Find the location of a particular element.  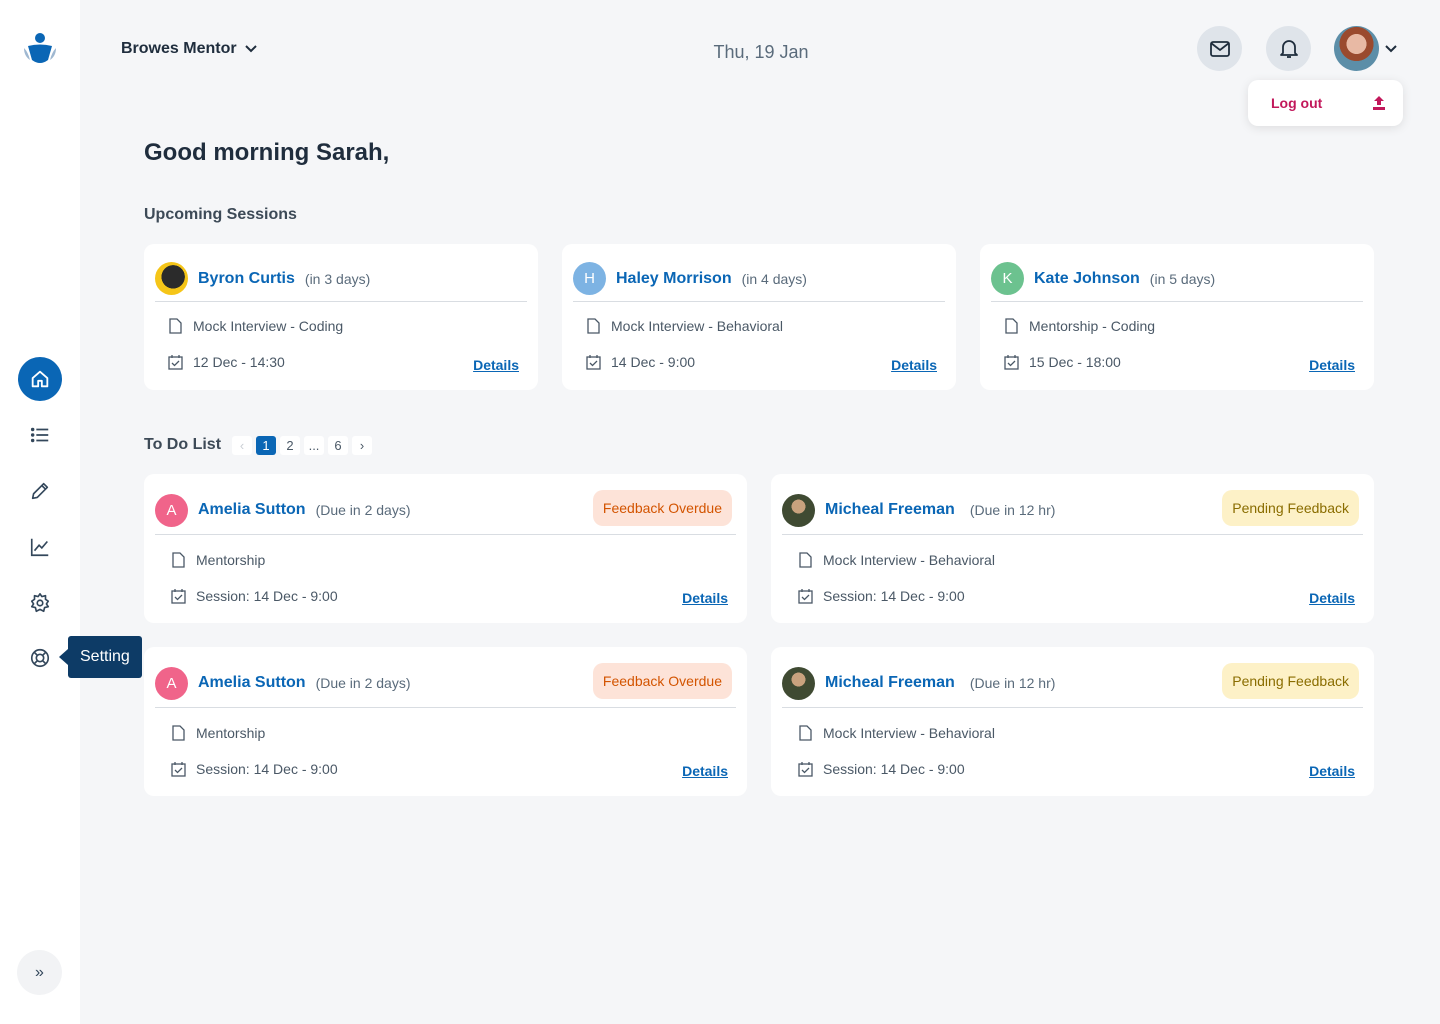

list-icon is located at coordinates (39, 435).